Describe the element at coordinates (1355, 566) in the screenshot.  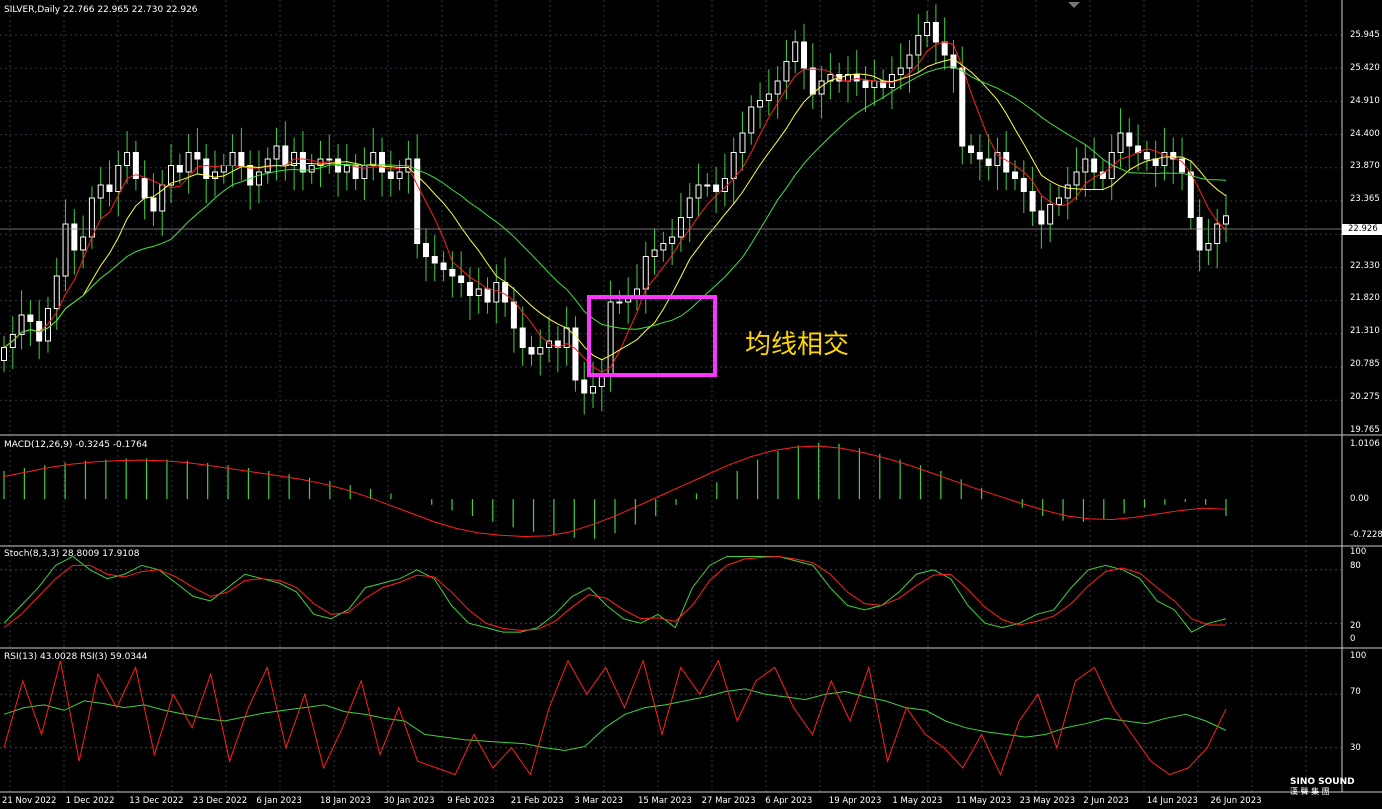
I see `stoch-tick-label: 80` at that location.